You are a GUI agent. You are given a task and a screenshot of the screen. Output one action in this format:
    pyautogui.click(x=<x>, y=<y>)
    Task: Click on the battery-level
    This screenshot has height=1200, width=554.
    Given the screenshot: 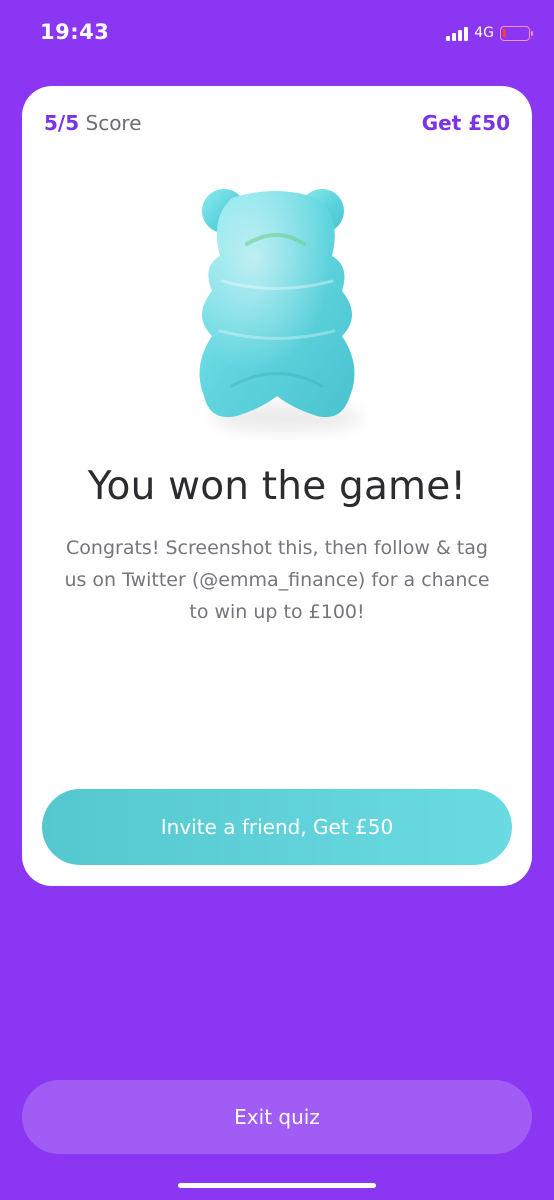 What is the action you would take?
    pyautogui.click(x=504, y=32)
    